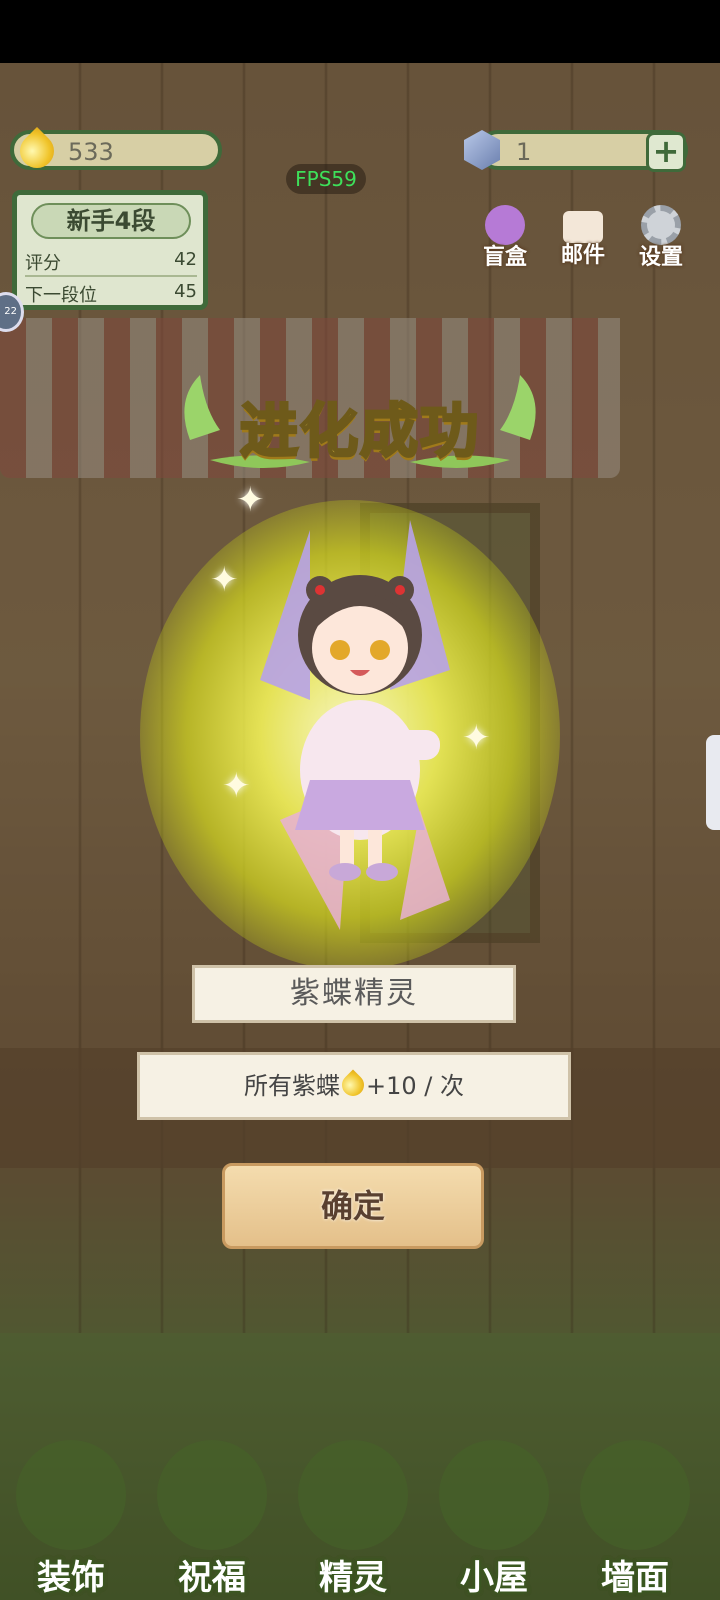 Image resolution: width=720 pixels, height=1600 pixels. I want to click on nav-blessing: 祝福, so click(212, 1505).